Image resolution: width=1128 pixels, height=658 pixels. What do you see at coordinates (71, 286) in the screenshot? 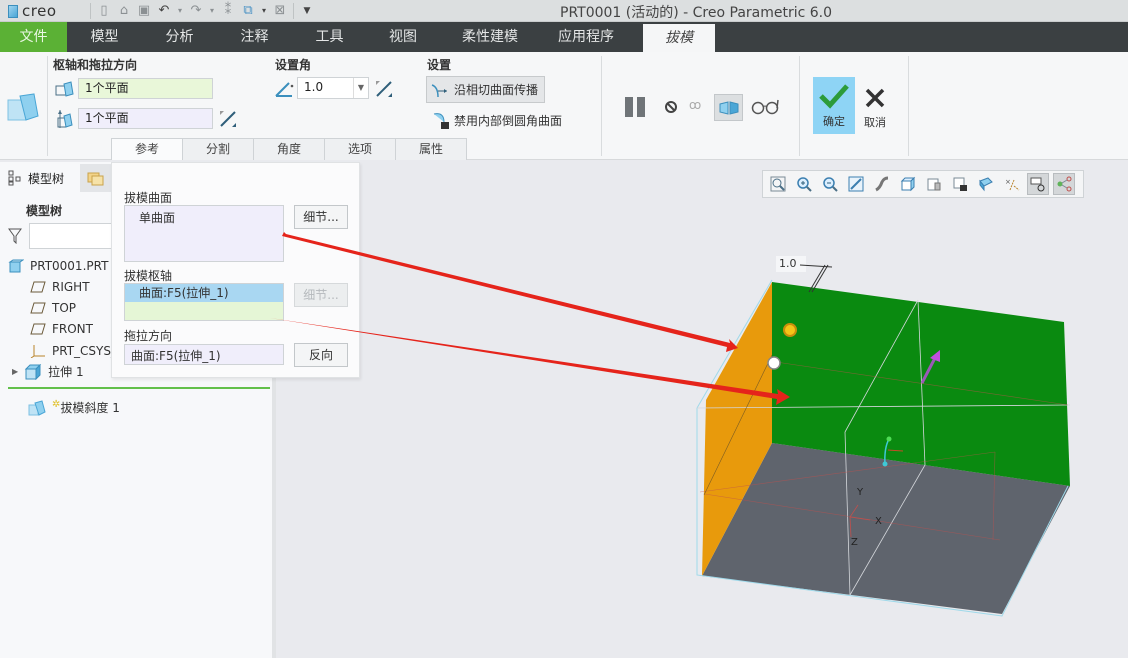
I see `tree-item-label: RIGHT` at bounding box center [71, 286].